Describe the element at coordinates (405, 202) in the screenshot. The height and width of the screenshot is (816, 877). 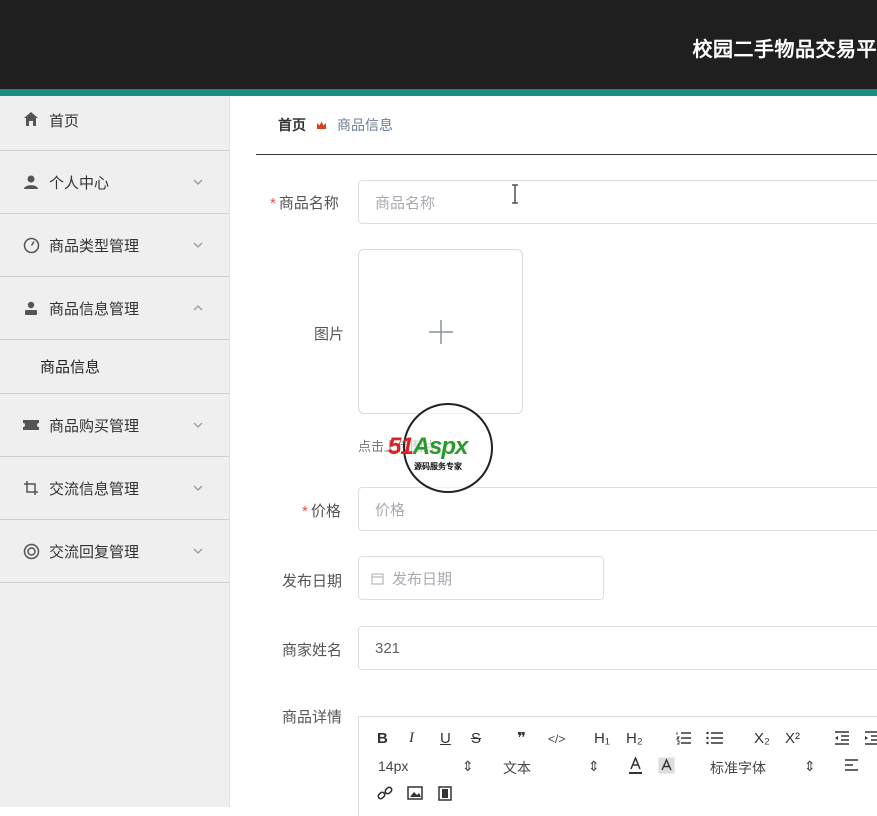
I see `placeholder: 商品名称` at that location.